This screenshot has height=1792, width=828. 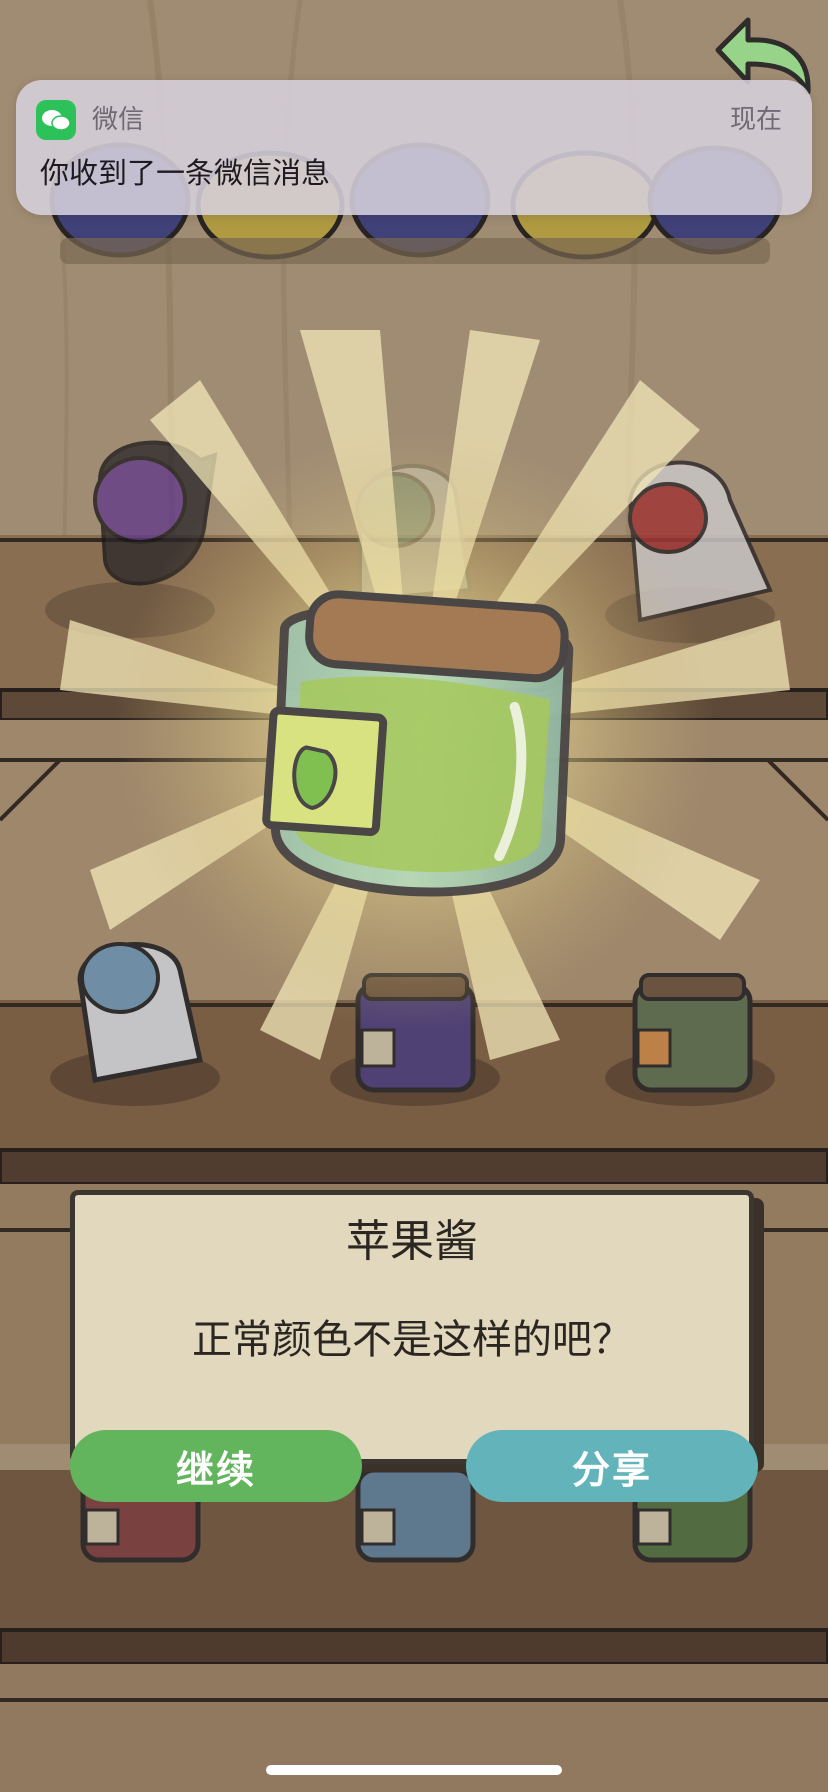 I want to click on item-name: 苹果酱, so click(x=412, y=1241).